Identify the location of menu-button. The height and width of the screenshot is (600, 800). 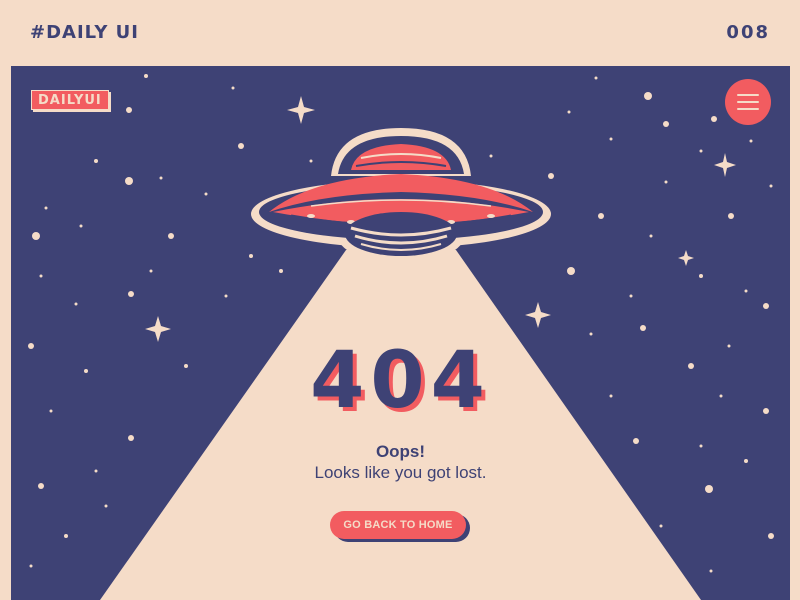
(748, 102).